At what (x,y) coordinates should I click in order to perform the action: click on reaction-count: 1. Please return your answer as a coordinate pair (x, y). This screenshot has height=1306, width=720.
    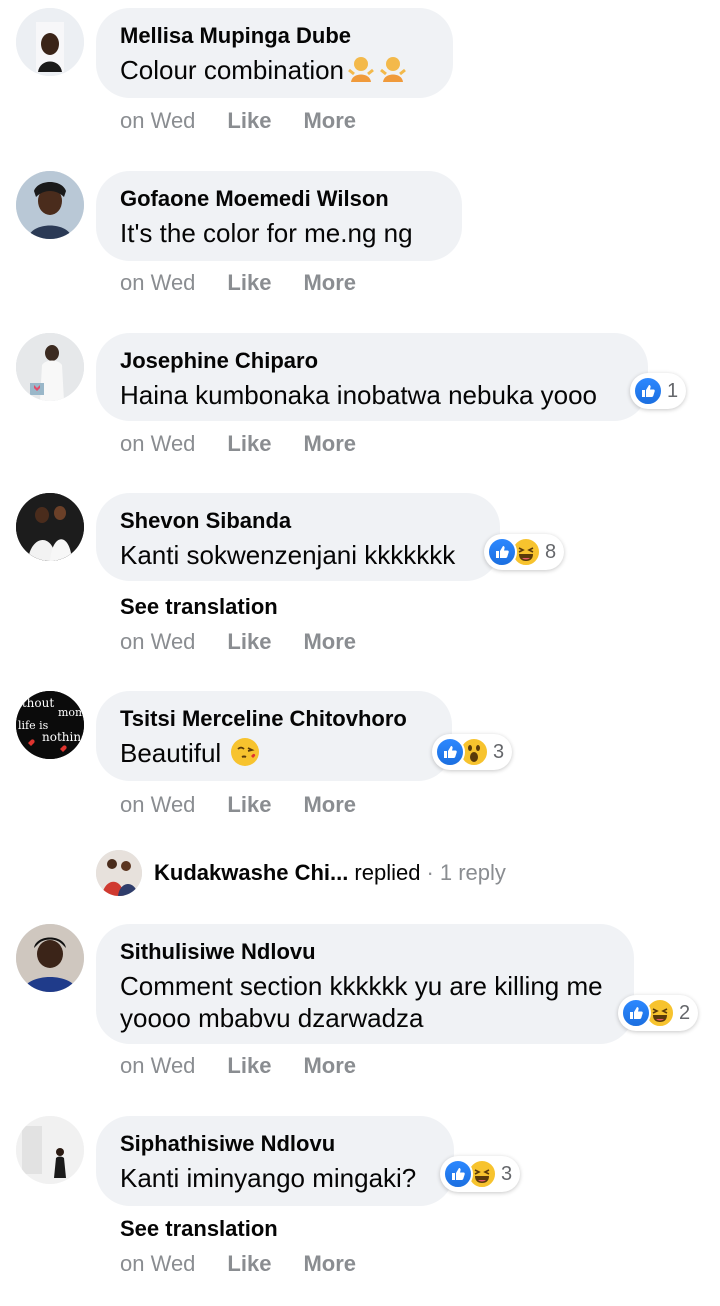
    Looking at the image, I should click on (673, 390).